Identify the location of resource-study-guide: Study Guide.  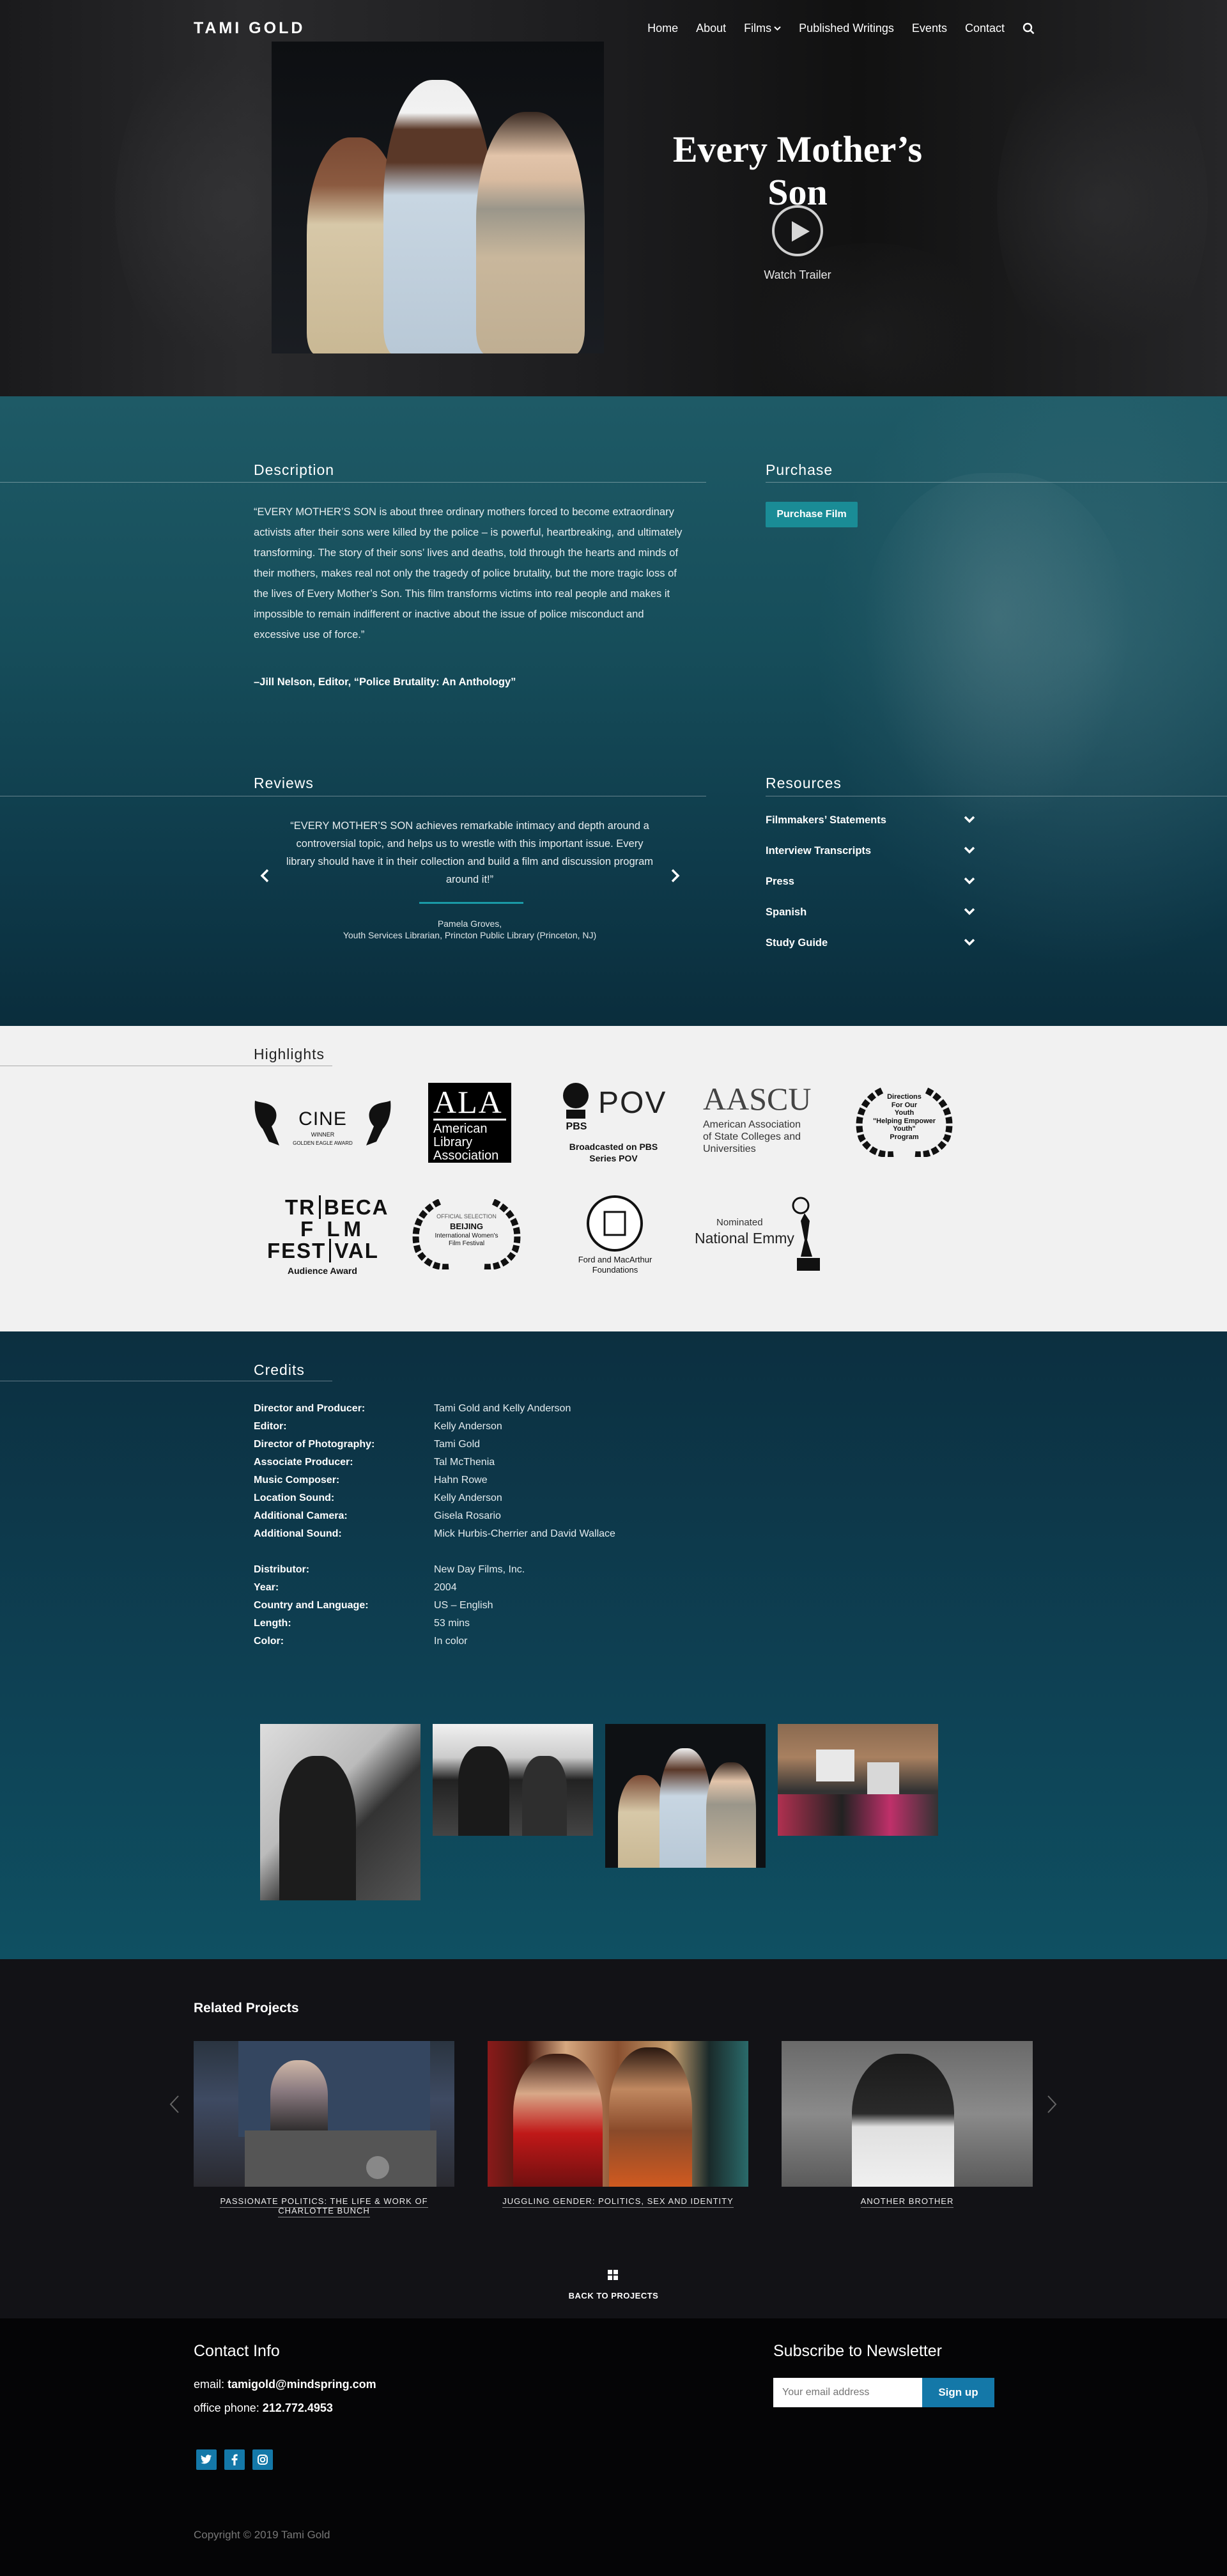
(870, 943).